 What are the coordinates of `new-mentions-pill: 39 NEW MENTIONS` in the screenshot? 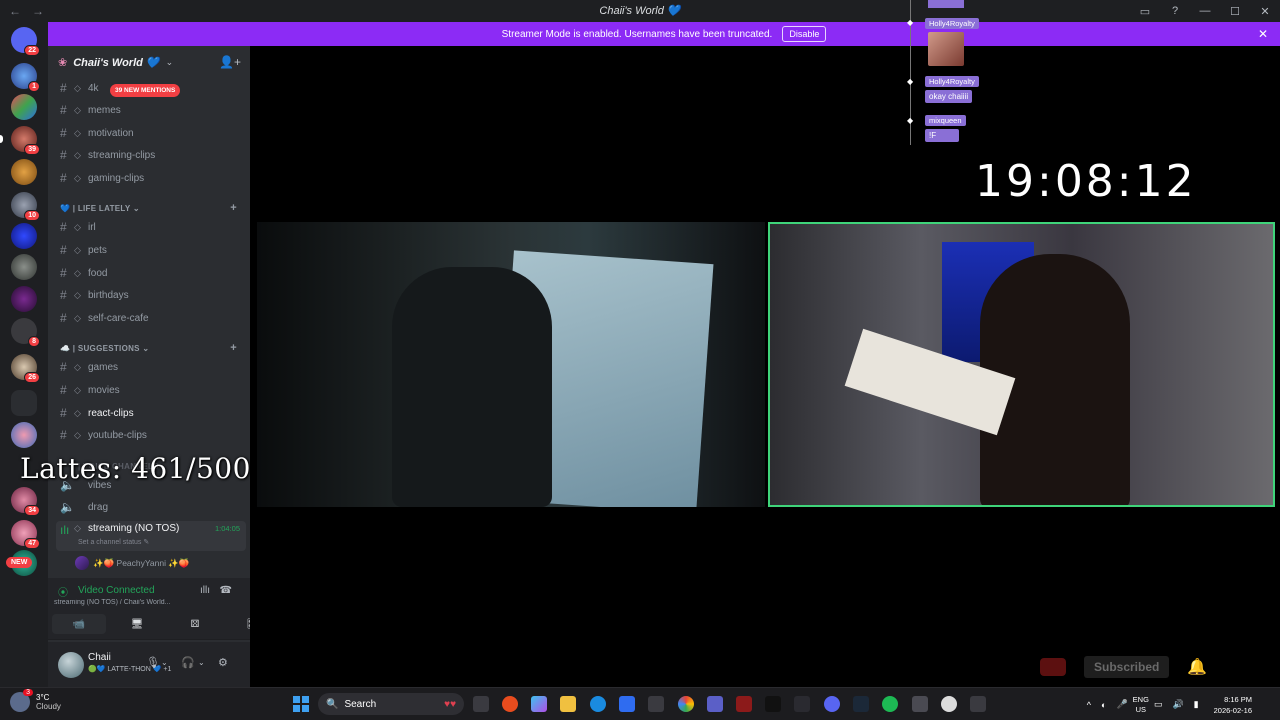 It's located at (145, 90).